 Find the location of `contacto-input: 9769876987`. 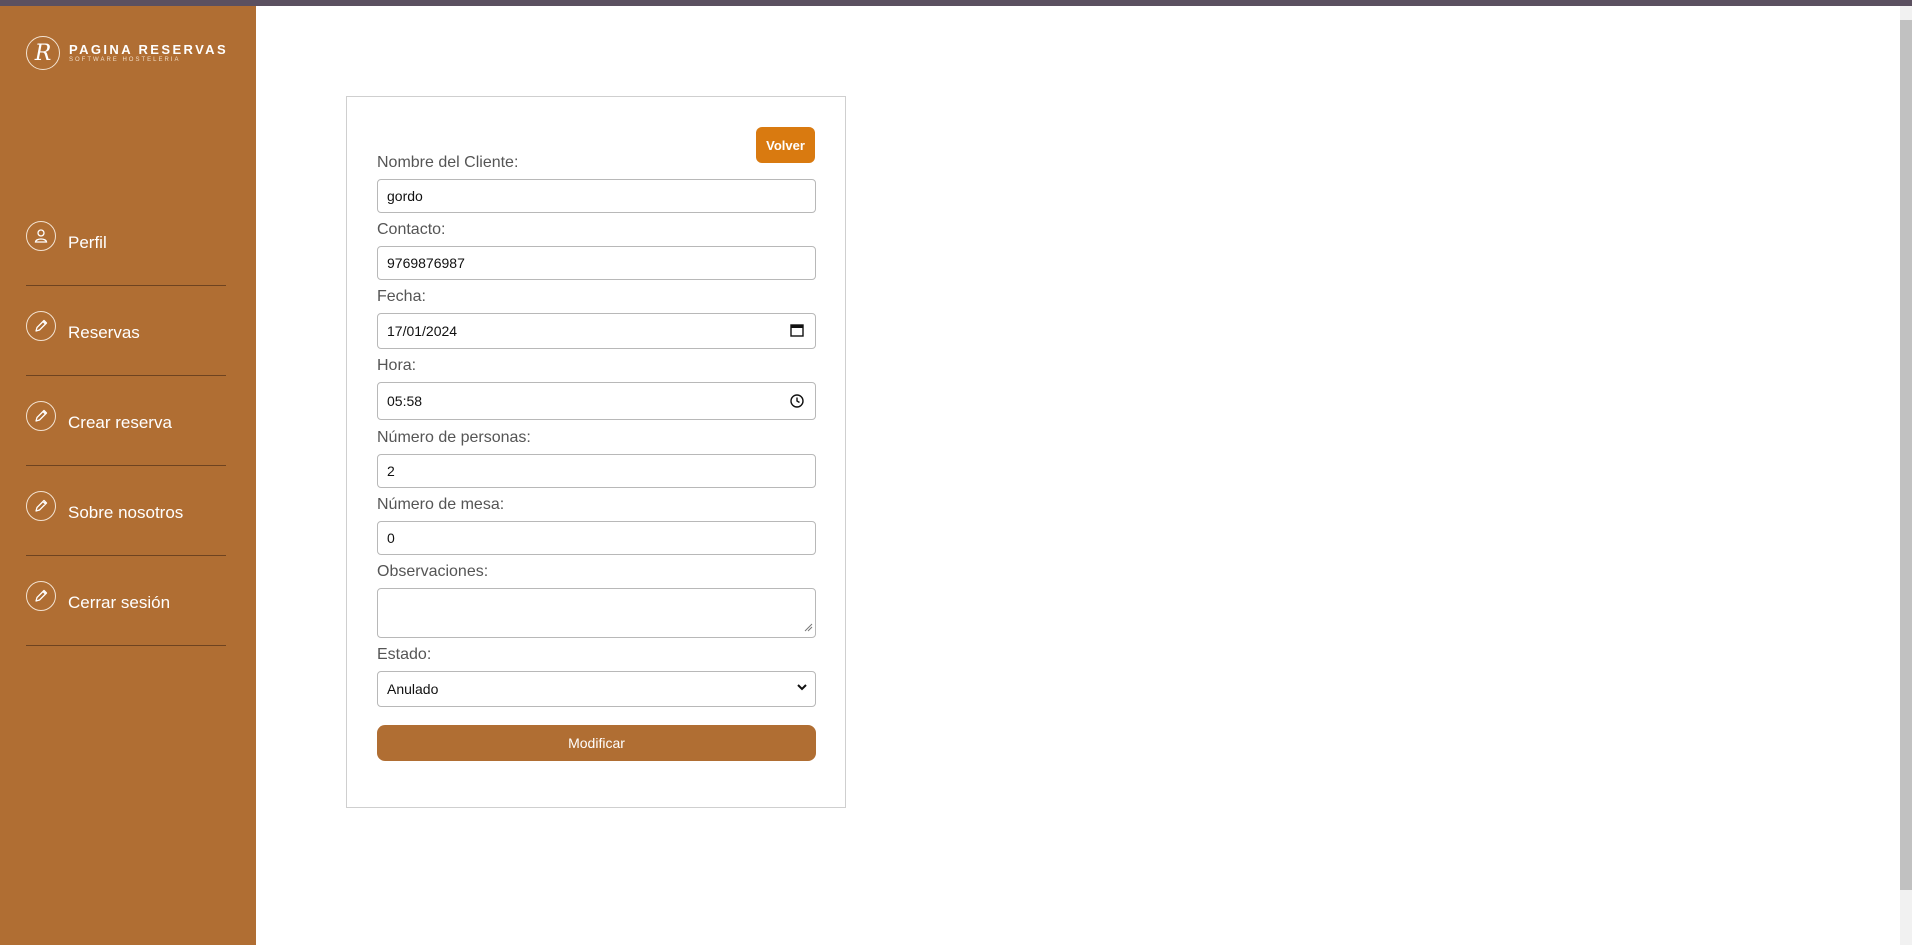

contacto-input: 9769876987 is located at coordinates (596, 263).